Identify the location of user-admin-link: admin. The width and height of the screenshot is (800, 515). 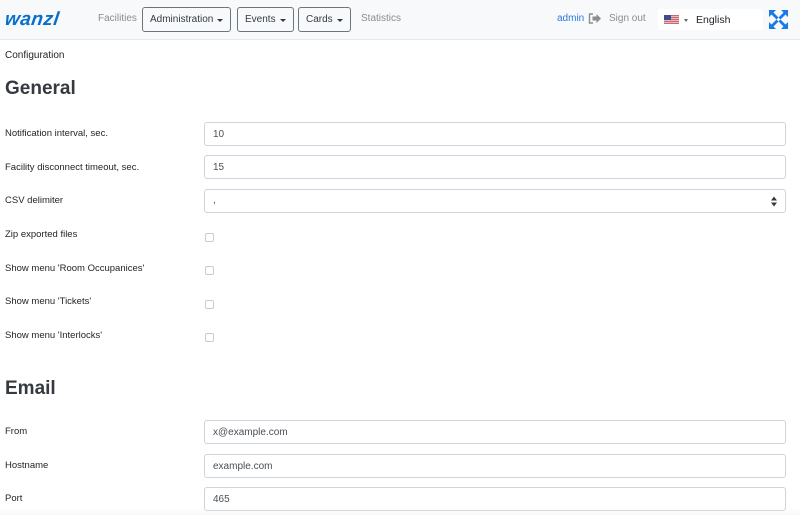
(570, 18).